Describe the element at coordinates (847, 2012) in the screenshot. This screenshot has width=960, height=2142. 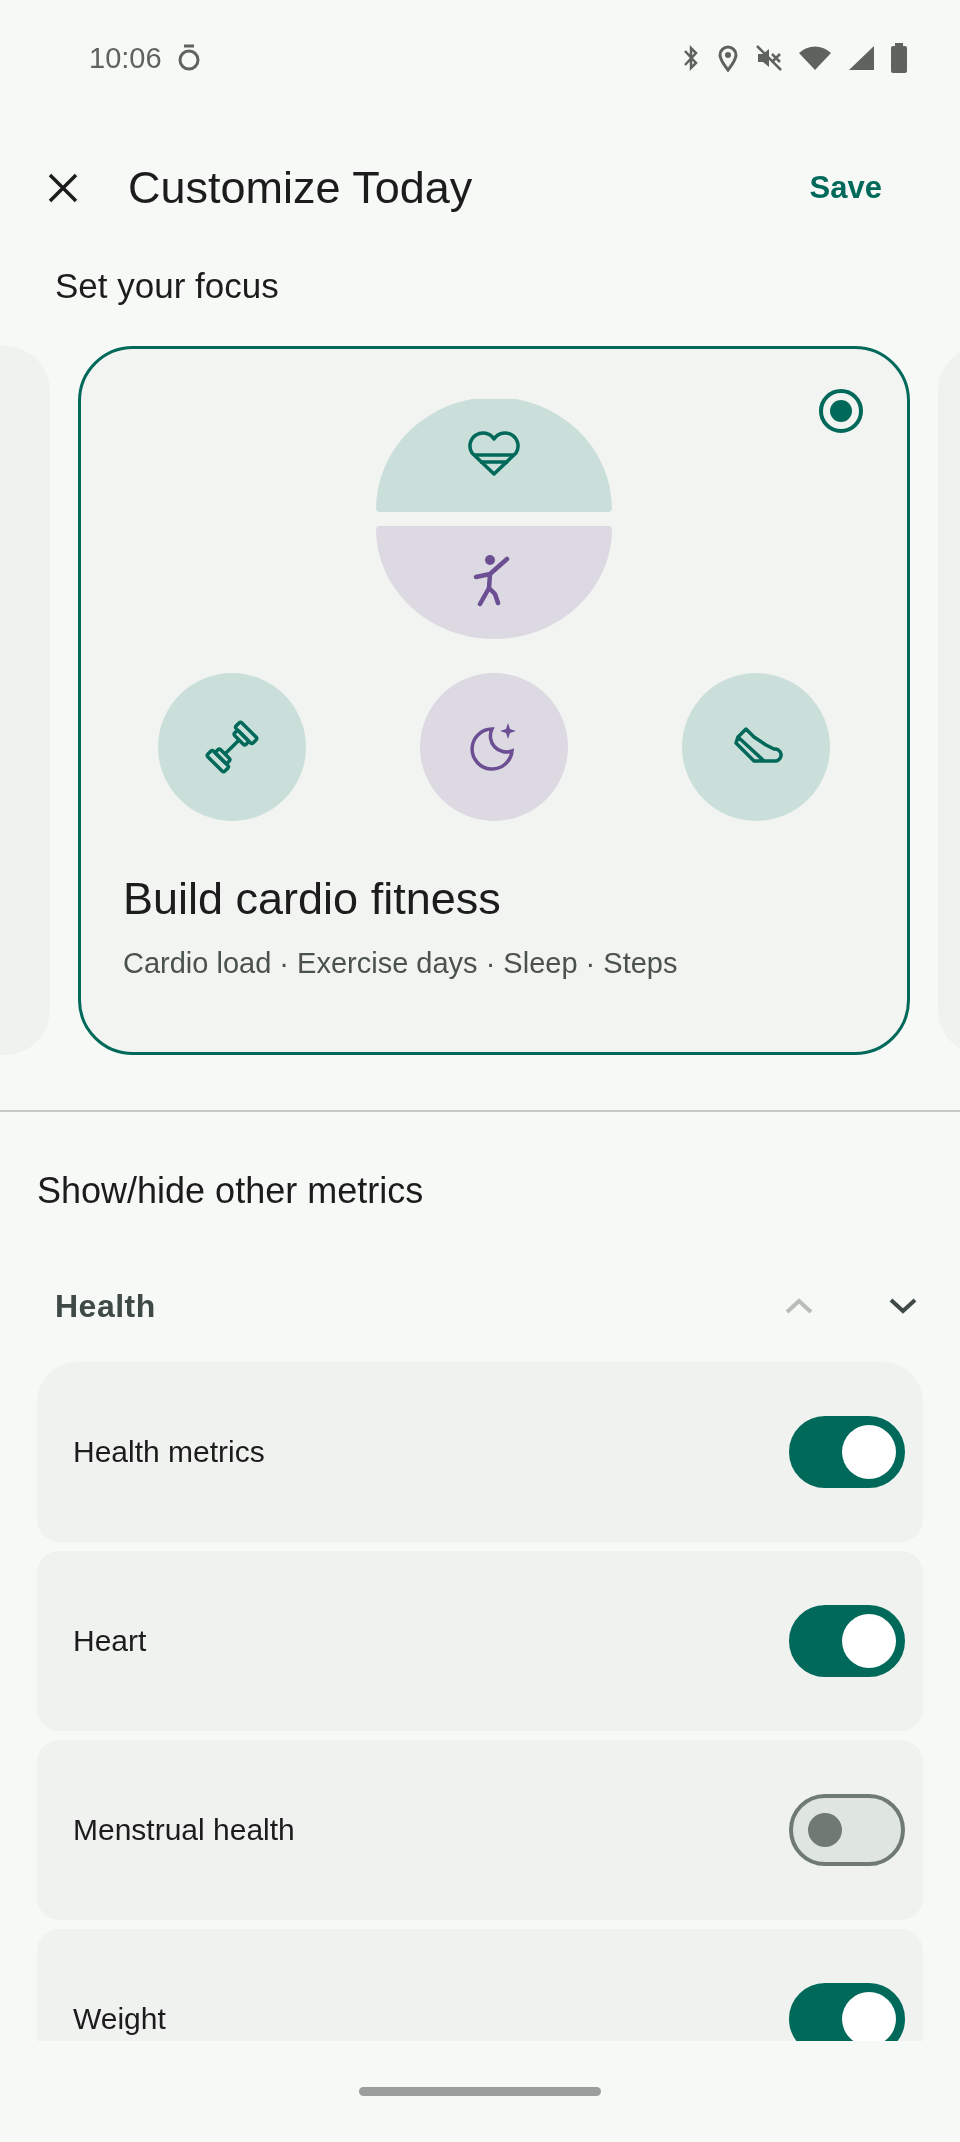
I see `toggle-switch` at that location.